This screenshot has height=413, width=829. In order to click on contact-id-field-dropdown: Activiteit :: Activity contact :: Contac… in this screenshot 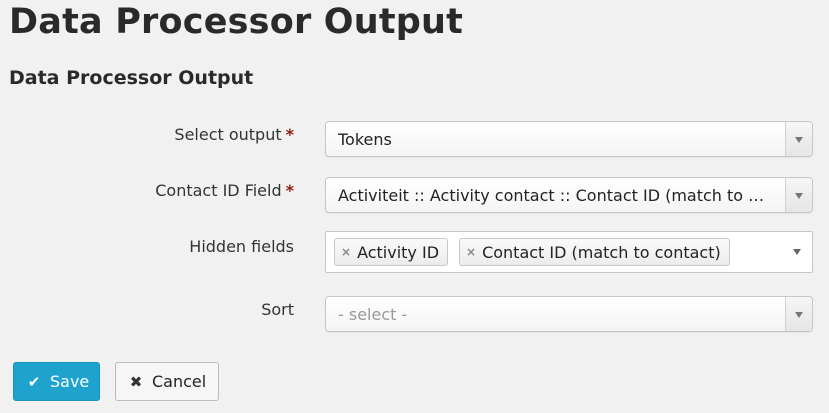, I will do `click(569, 195)`.